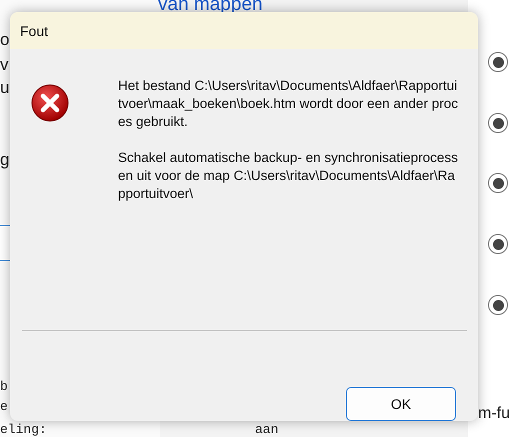 The width and height of the screenshot is (514, 437). What do you see at coordinates (4, 407) in the screenshot?
I see `setting-label: e` at bounding box center [4, 407].